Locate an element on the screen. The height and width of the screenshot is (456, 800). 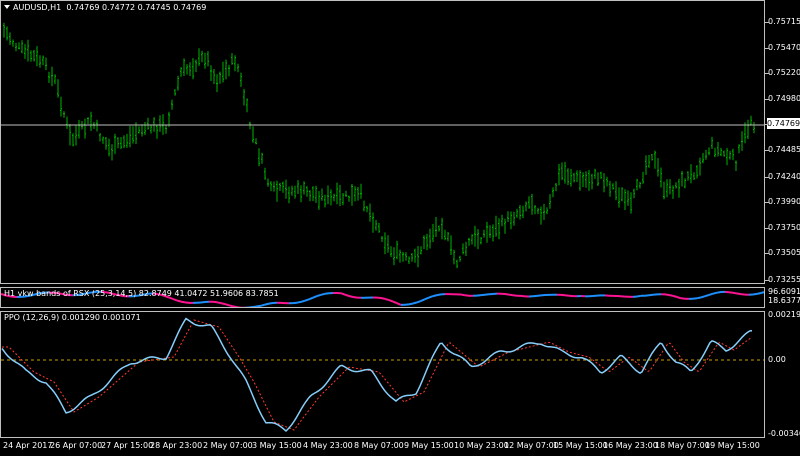
ppo-axis-high: 0.002194 is located at coordinates (784, 314).